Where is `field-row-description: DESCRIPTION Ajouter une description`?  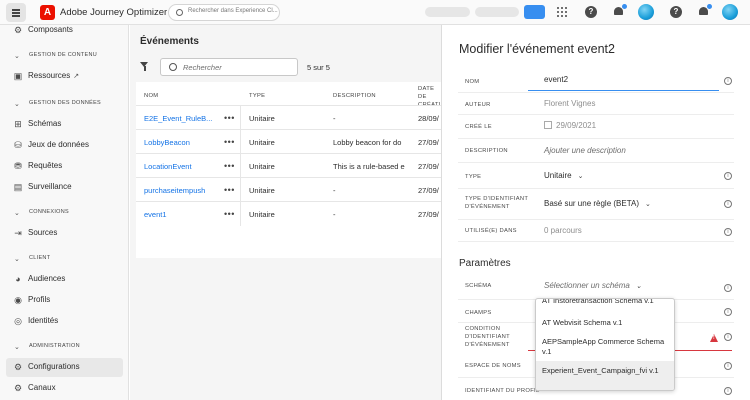 field-row-description: DESCRIPTION Ajouter une description is located at coordinates (596, 151).